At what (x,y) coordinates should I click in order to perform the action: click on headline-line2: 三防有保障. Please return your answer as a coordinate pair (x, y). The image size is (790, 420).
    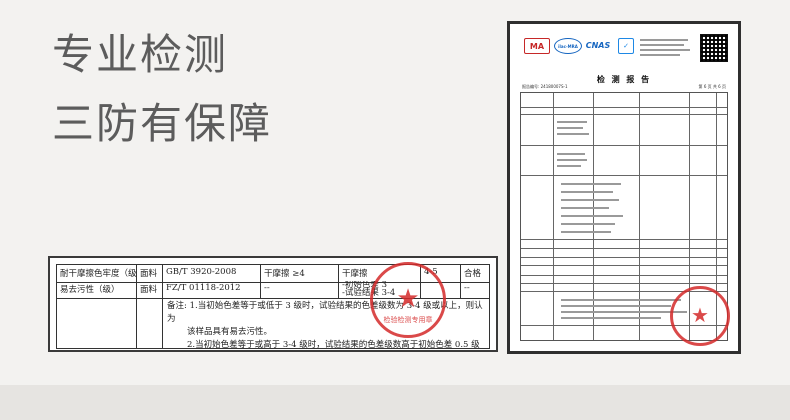
    Looking at the image, I should click on (162, 123).